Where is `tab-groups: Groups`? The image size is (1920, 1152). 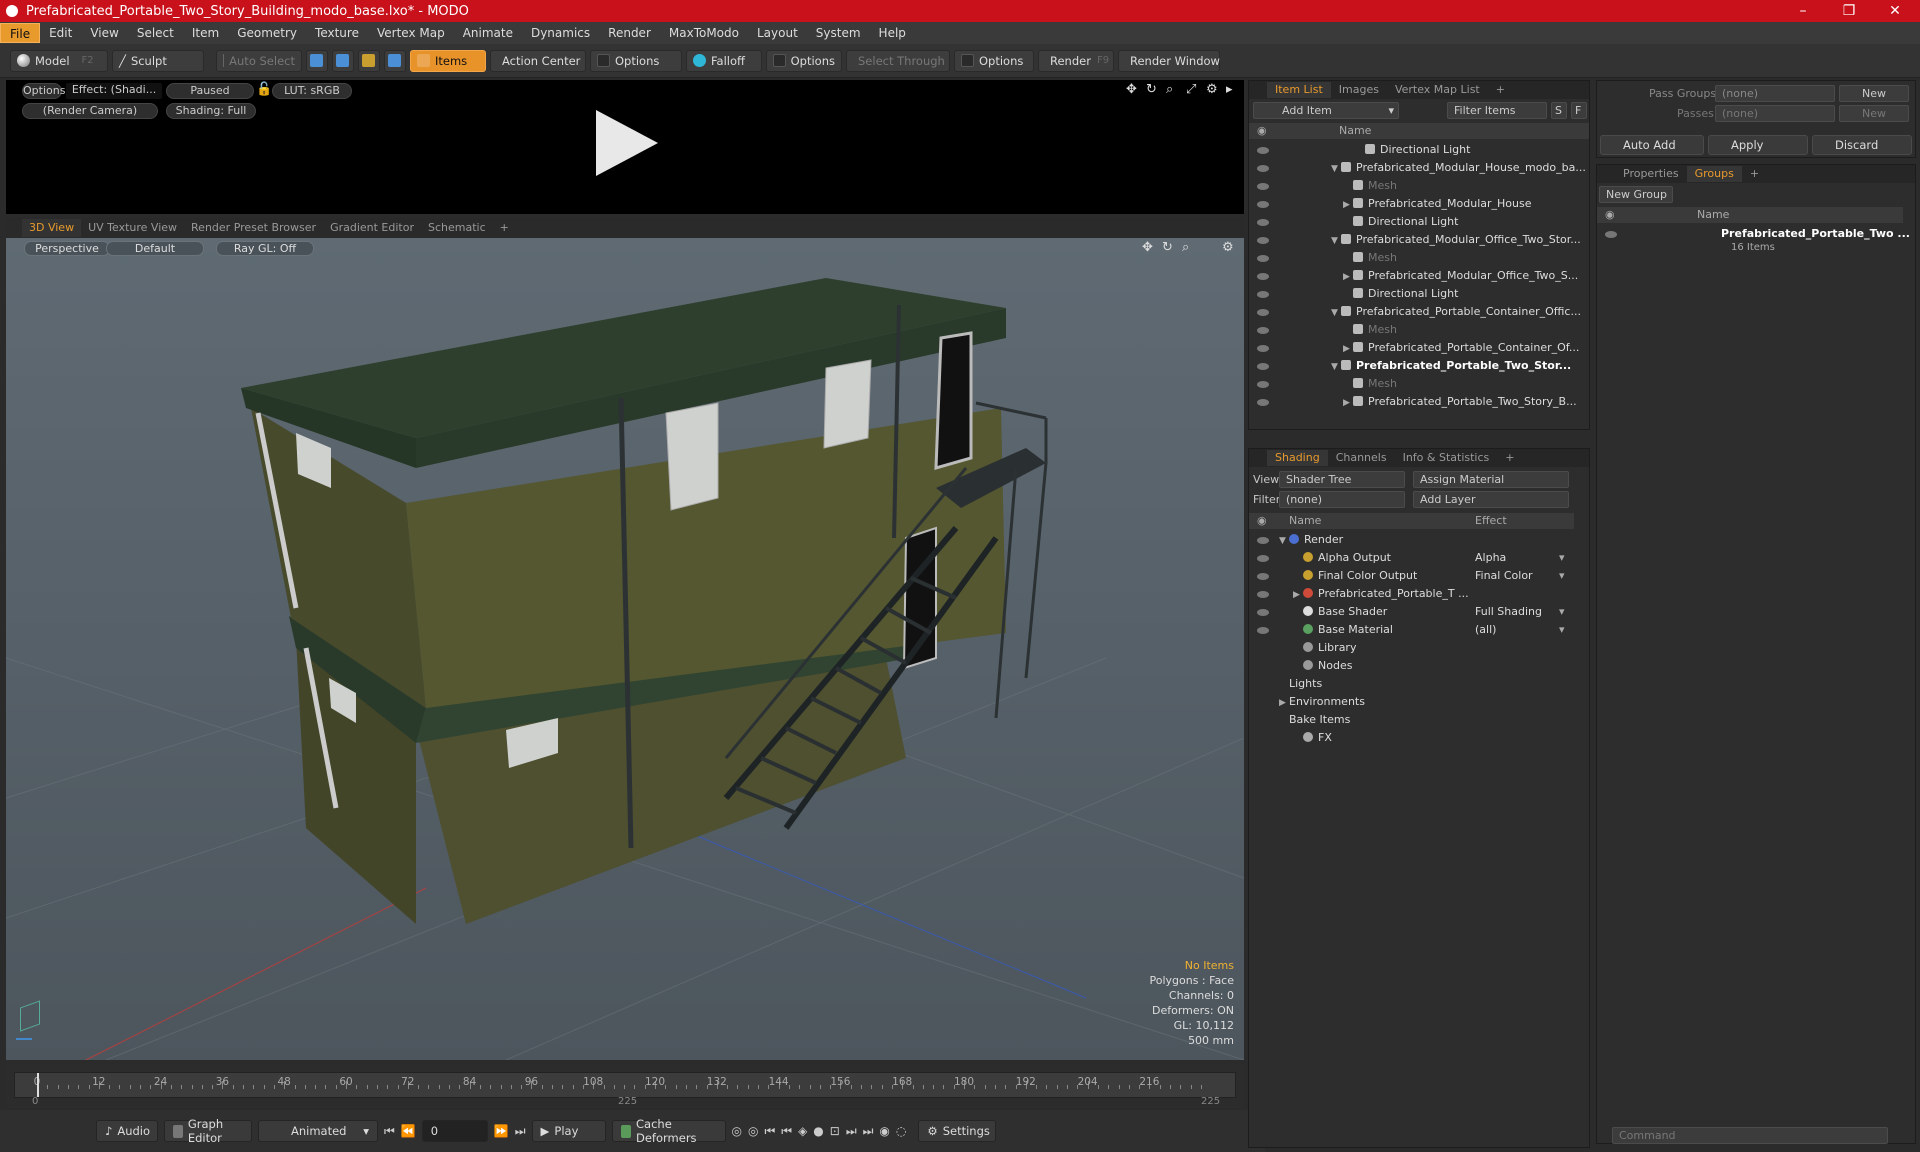
tab-groups: Groups is located at coordinates (1714, 174).